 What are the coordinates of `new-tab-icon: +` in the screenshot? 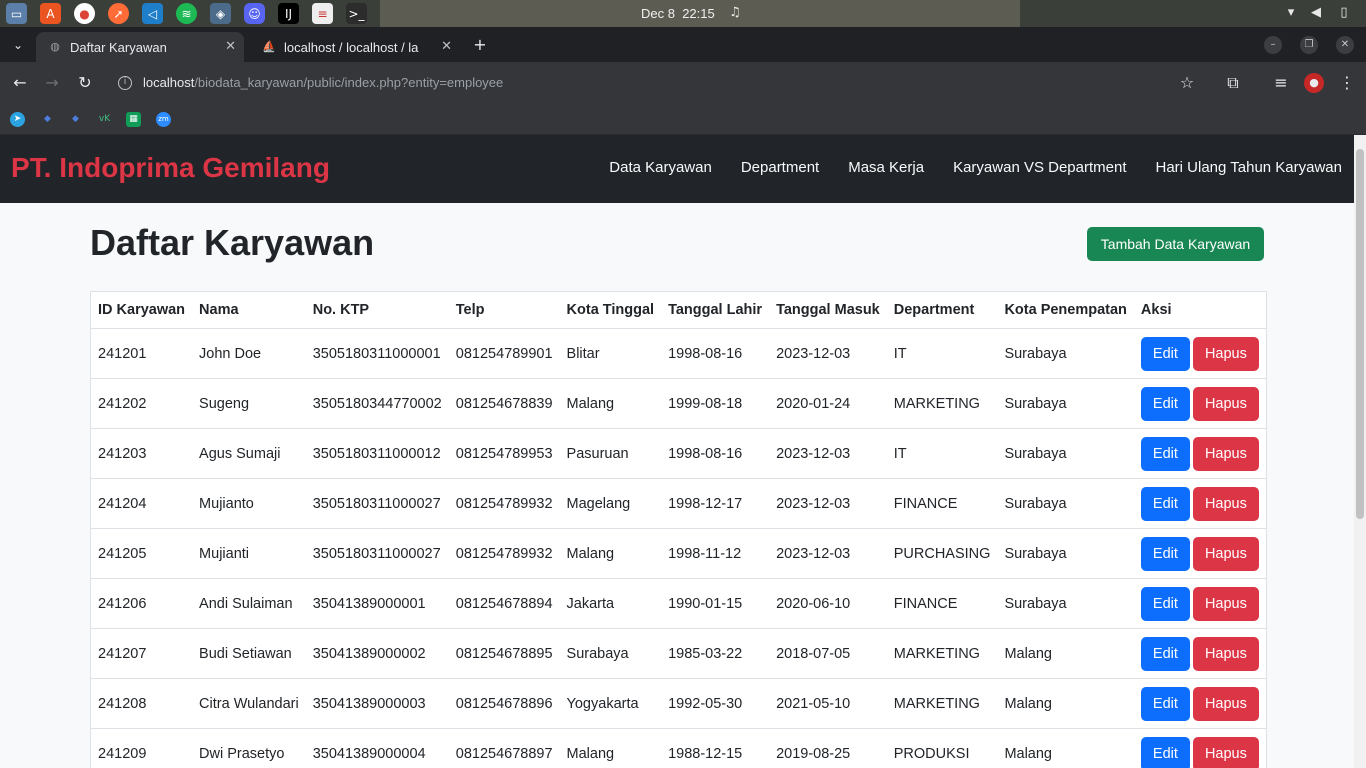 It's located at (480, 45).